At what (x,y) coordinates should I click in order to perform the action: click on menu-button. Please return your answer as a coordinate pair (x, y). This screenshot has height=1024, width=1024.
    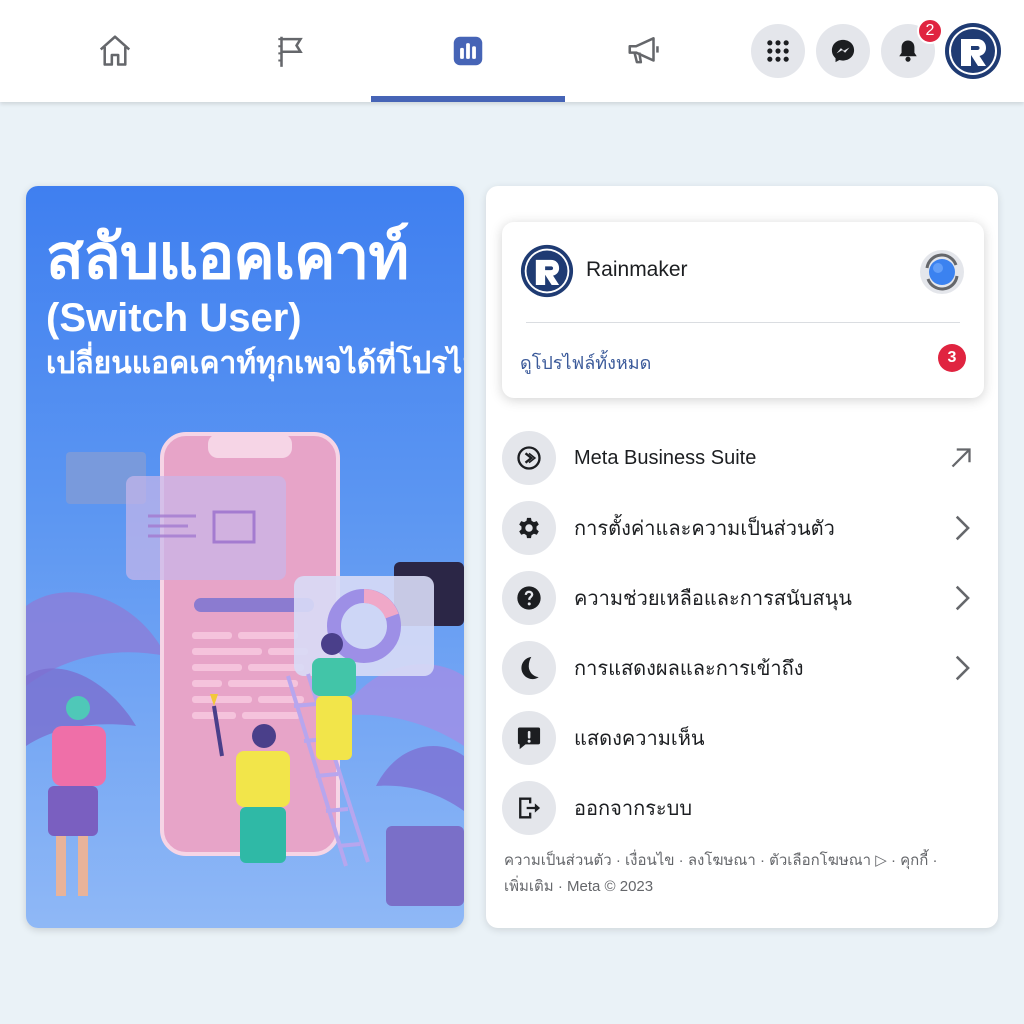
    Looking at the image, I should click on (778, 51).